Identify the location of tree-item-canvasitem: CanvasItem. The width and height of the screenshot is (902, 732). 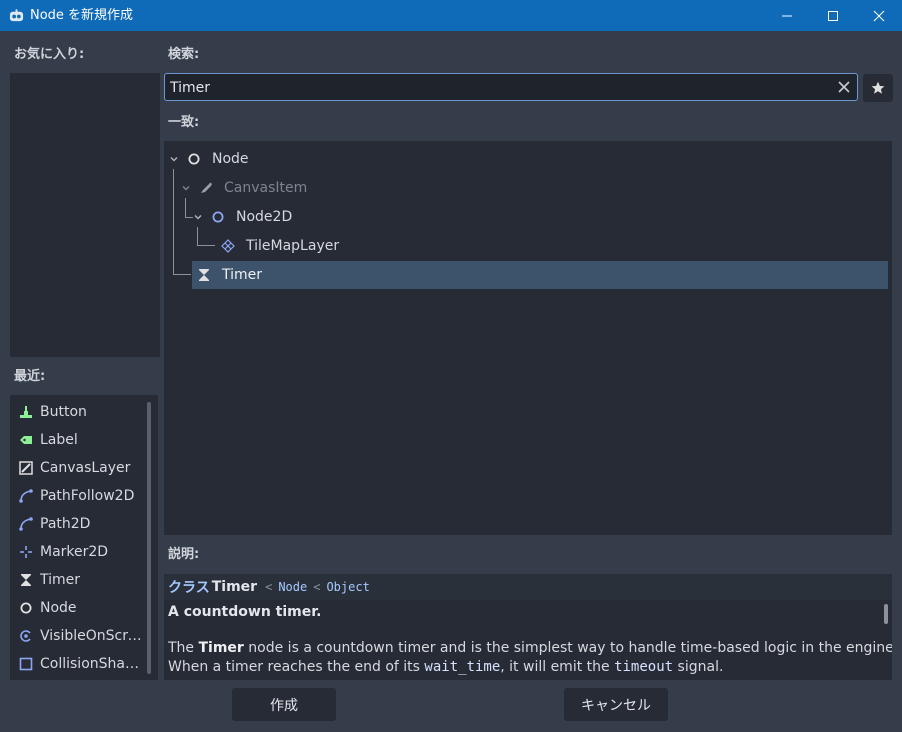
(243, 188).